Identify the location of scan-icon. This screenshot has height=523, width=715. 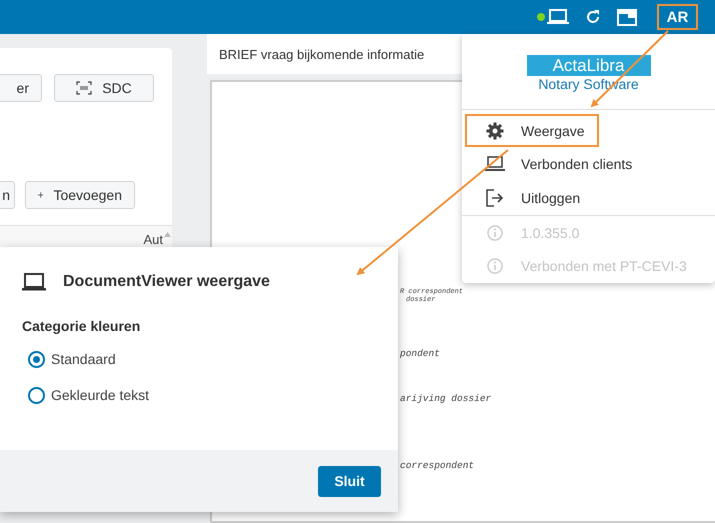
(84, 88).